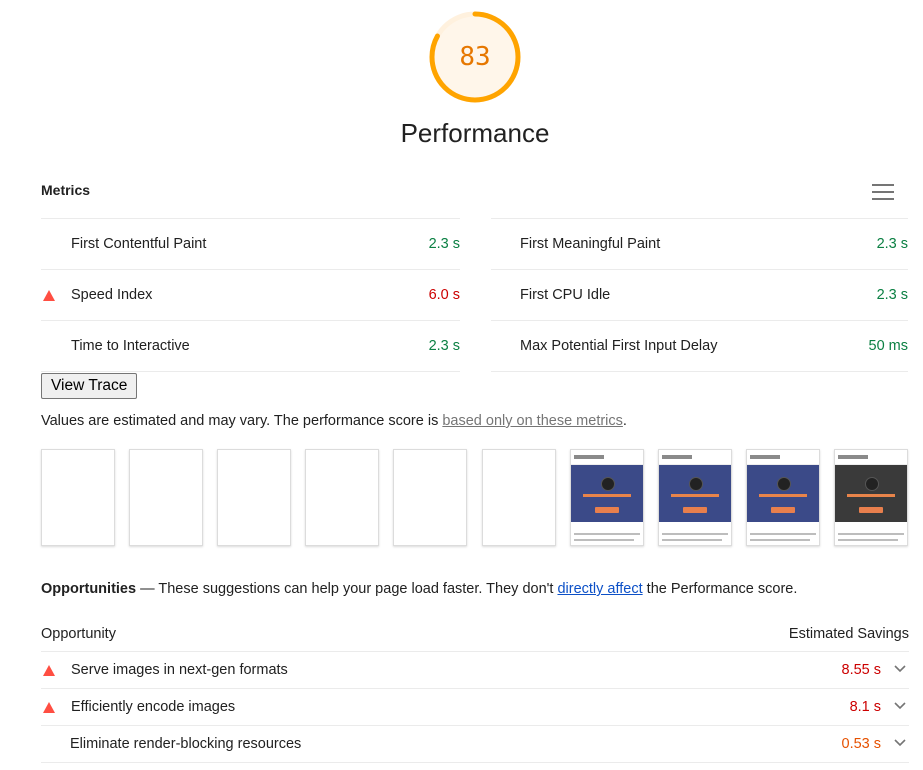 This screenshot has width=923, height=770. I want to click on performance-score: 83, so click(475, 57).